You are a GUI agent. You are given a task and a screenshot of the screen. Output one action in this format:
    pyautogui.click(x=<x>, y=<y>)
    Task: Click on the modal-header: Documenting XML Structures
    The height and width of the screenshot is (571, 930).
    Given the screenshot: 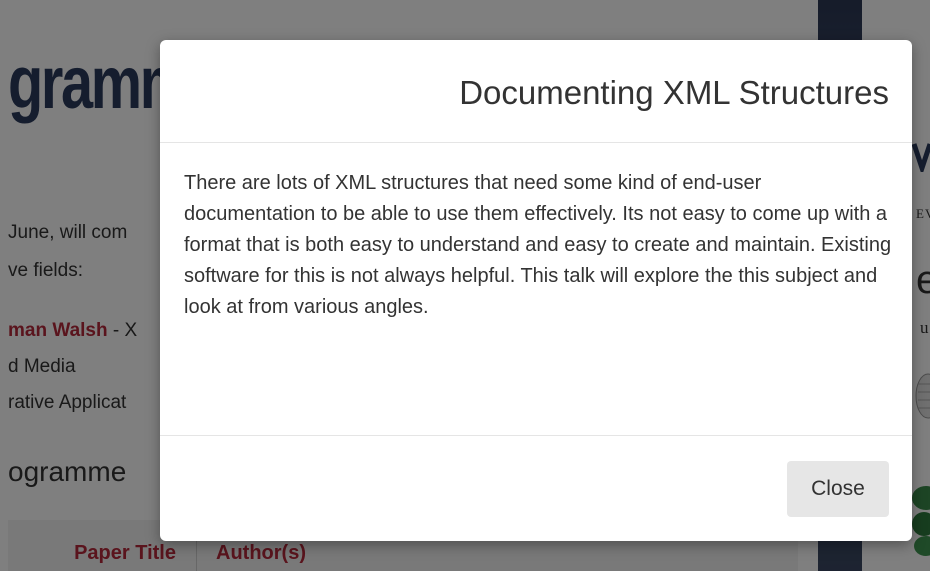 What is the action you would take?
    pyautogui.click(x=536, y=91)
    